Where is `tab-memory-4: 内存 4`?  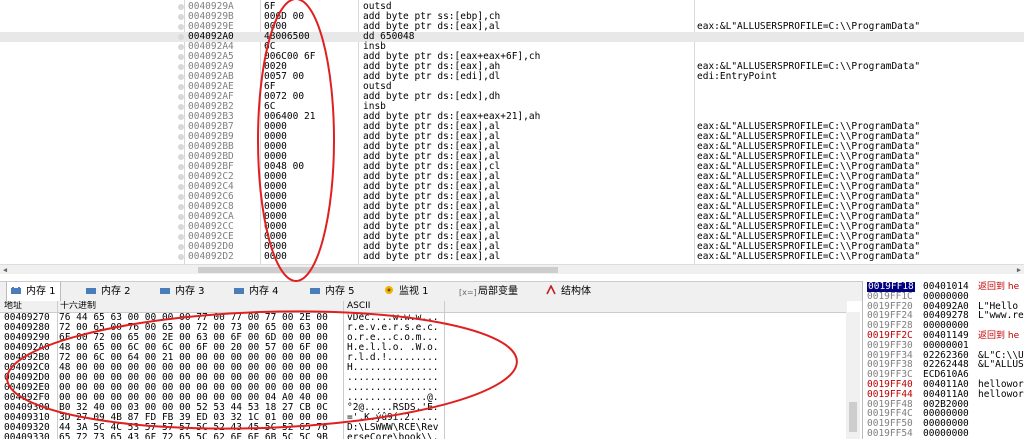
tab-memory-4: 内存 4 is located at coordinates (256, 291).